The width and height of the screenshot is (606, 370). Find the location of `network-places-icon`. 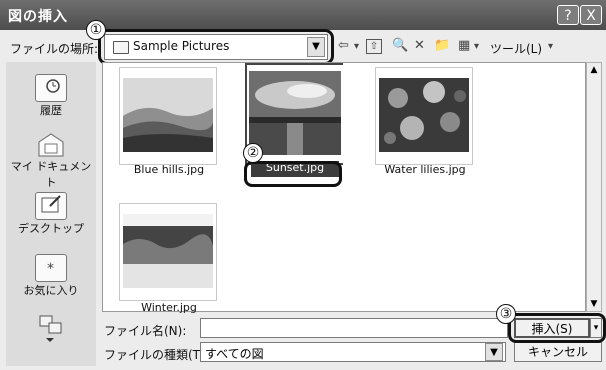

network-places-icon is located at coordinates (51, 328).